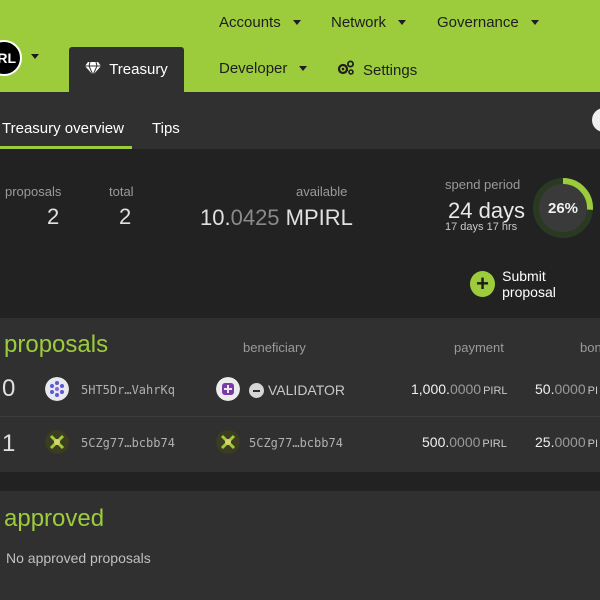  Describe the element at coordinates (250, 22) in the screenshot. I see `nav-label: Accounts` at that location.